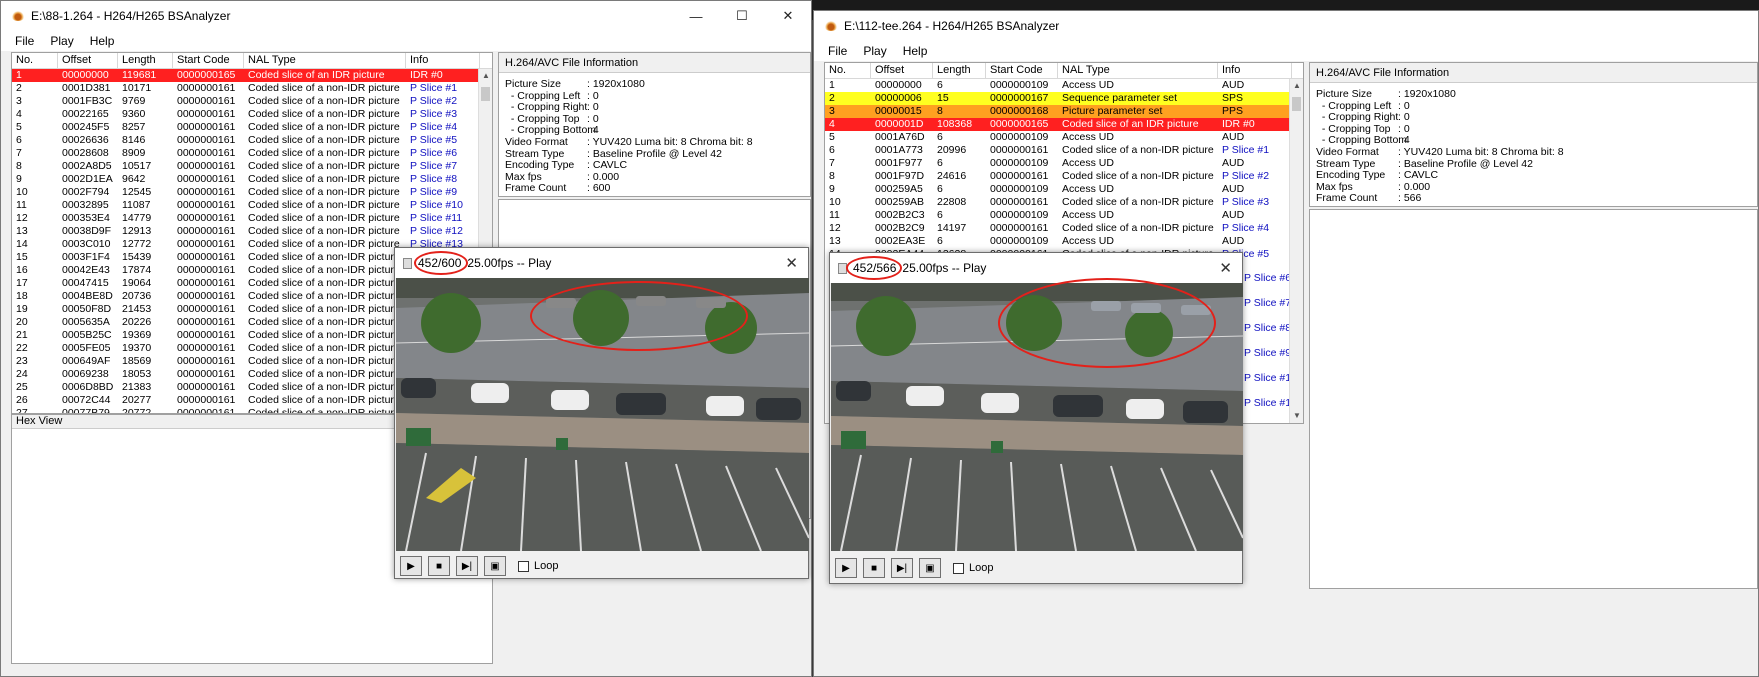  Describe the element at coordinates (898, 111) in the screenshot. I see `cell-offset: 00000015` at that location.